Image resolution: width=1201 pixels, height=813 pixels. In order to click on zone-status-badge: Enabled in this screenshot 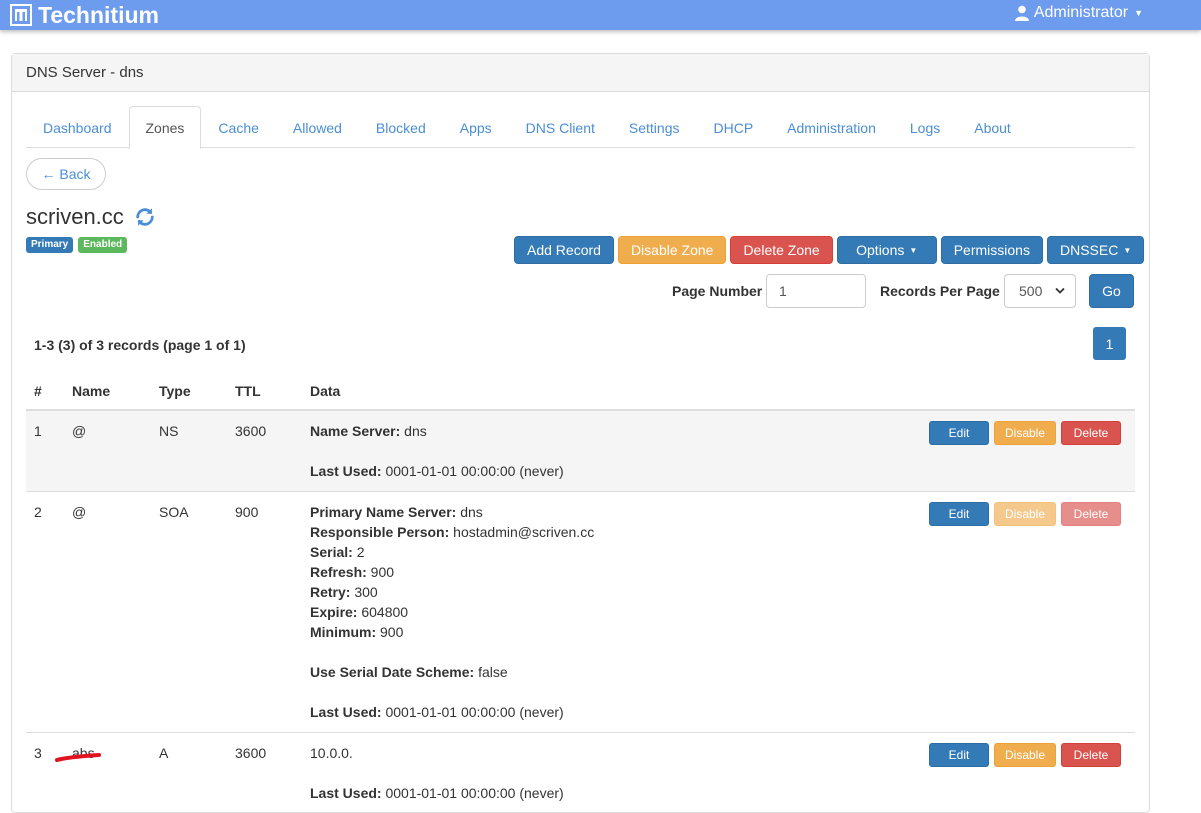, I will do `click(102, 245)`.